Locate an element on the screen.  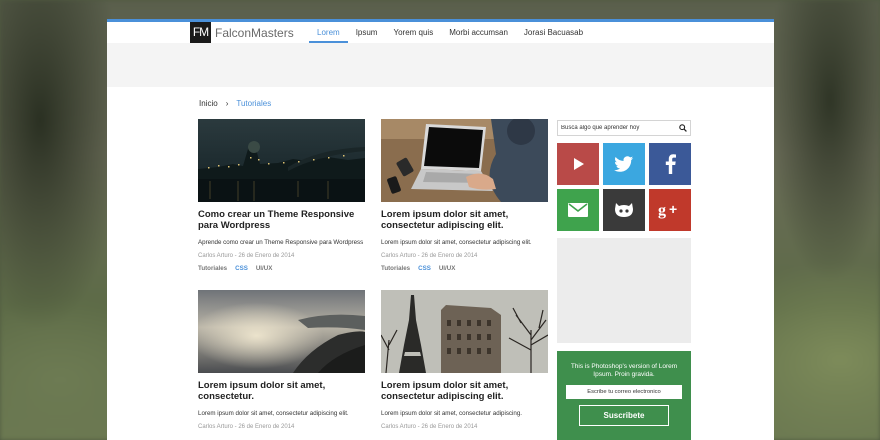
breadcrumb: Inicio › Tutoriales is located at coordinates (235, 103).